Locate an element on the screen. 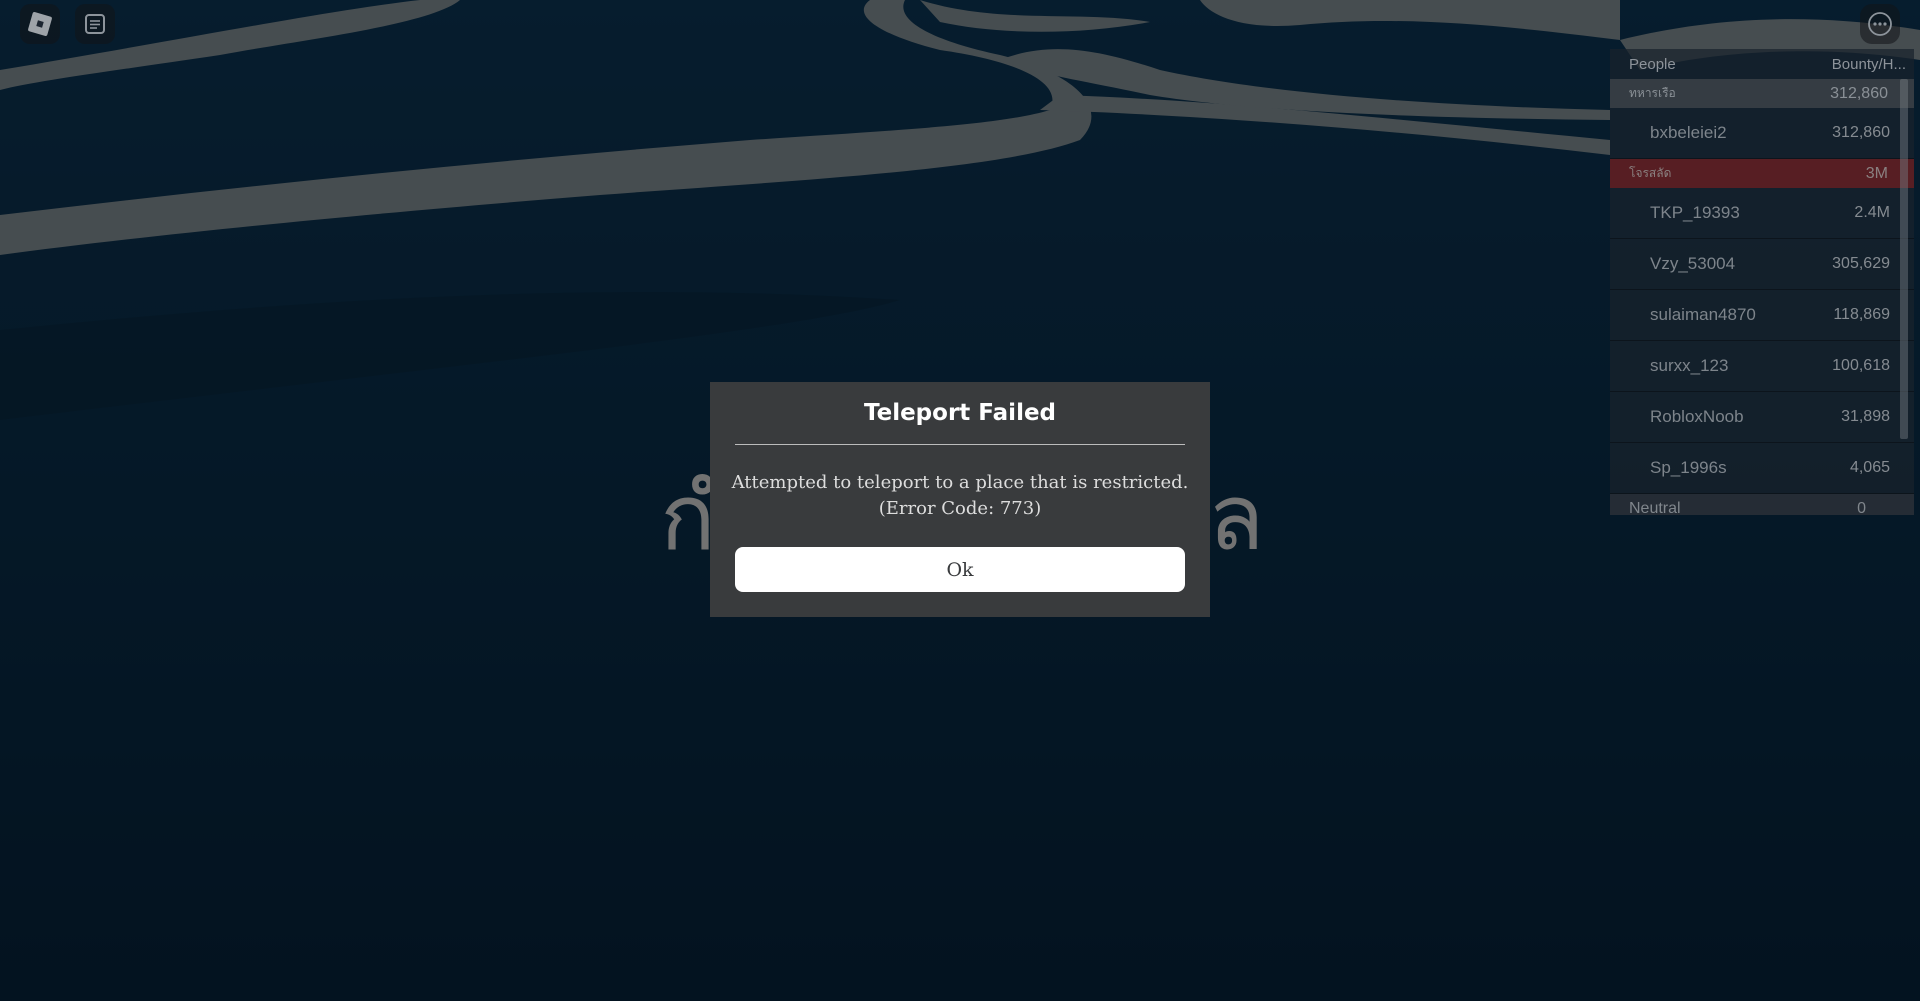 The width and height of the screenshot is (1920, 1001). player-row: TKP_19393 2.4M is located at coordinates (1762, 213).